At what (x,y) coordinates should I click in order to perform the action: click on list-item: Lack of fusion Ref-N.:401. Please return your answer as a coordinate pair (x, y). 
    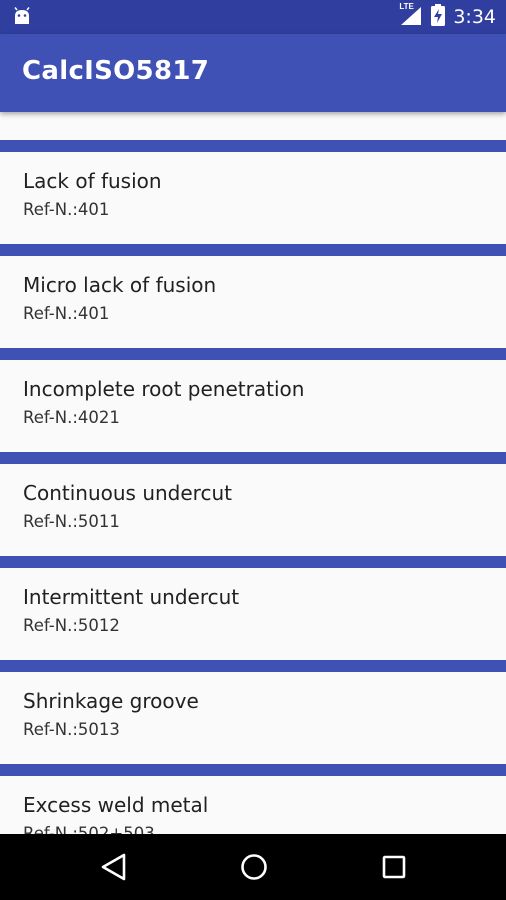
    Looking at the image, I should click on (253, 192).